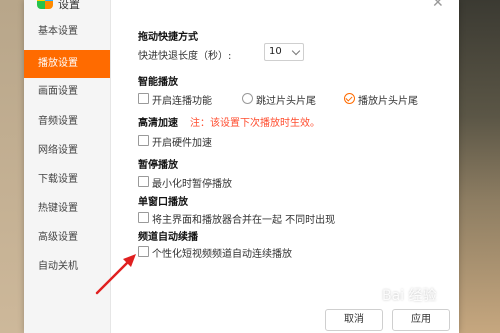 Image resolution: width=500 pixels, height=333 pixels. What do you see at coordinates (222, 254) in the screenshot?
I see `short-video-autoplay-label: 个性化短视频频道自动连续播放` at bounding box center [222, 254].